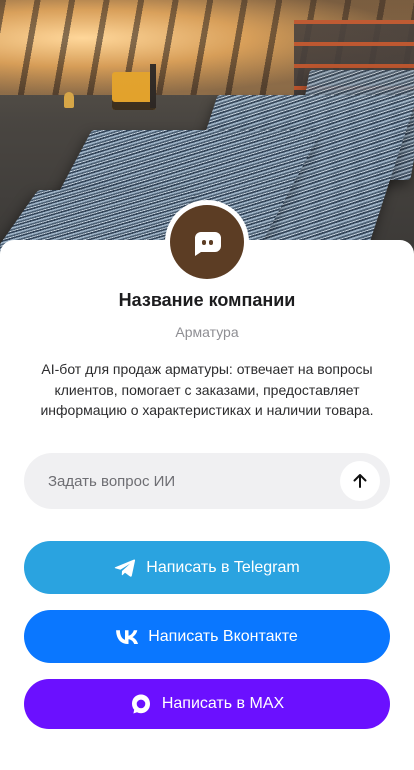 This screenshot has height=770, width=414. I want to click on write-max-button: Написать в MAX, so click(207, 704).